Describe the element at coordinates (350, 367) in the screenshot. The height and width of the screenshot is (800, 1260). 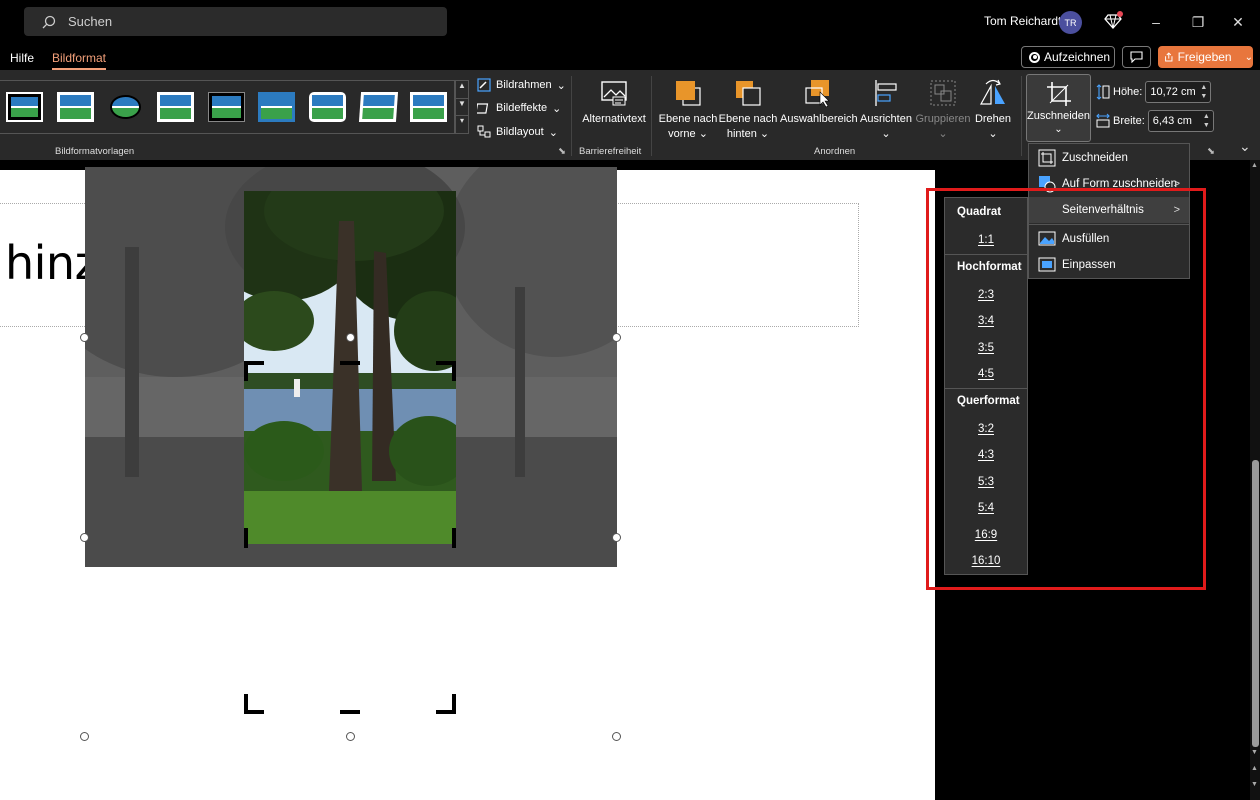
I see `cropped-picture` at that location.